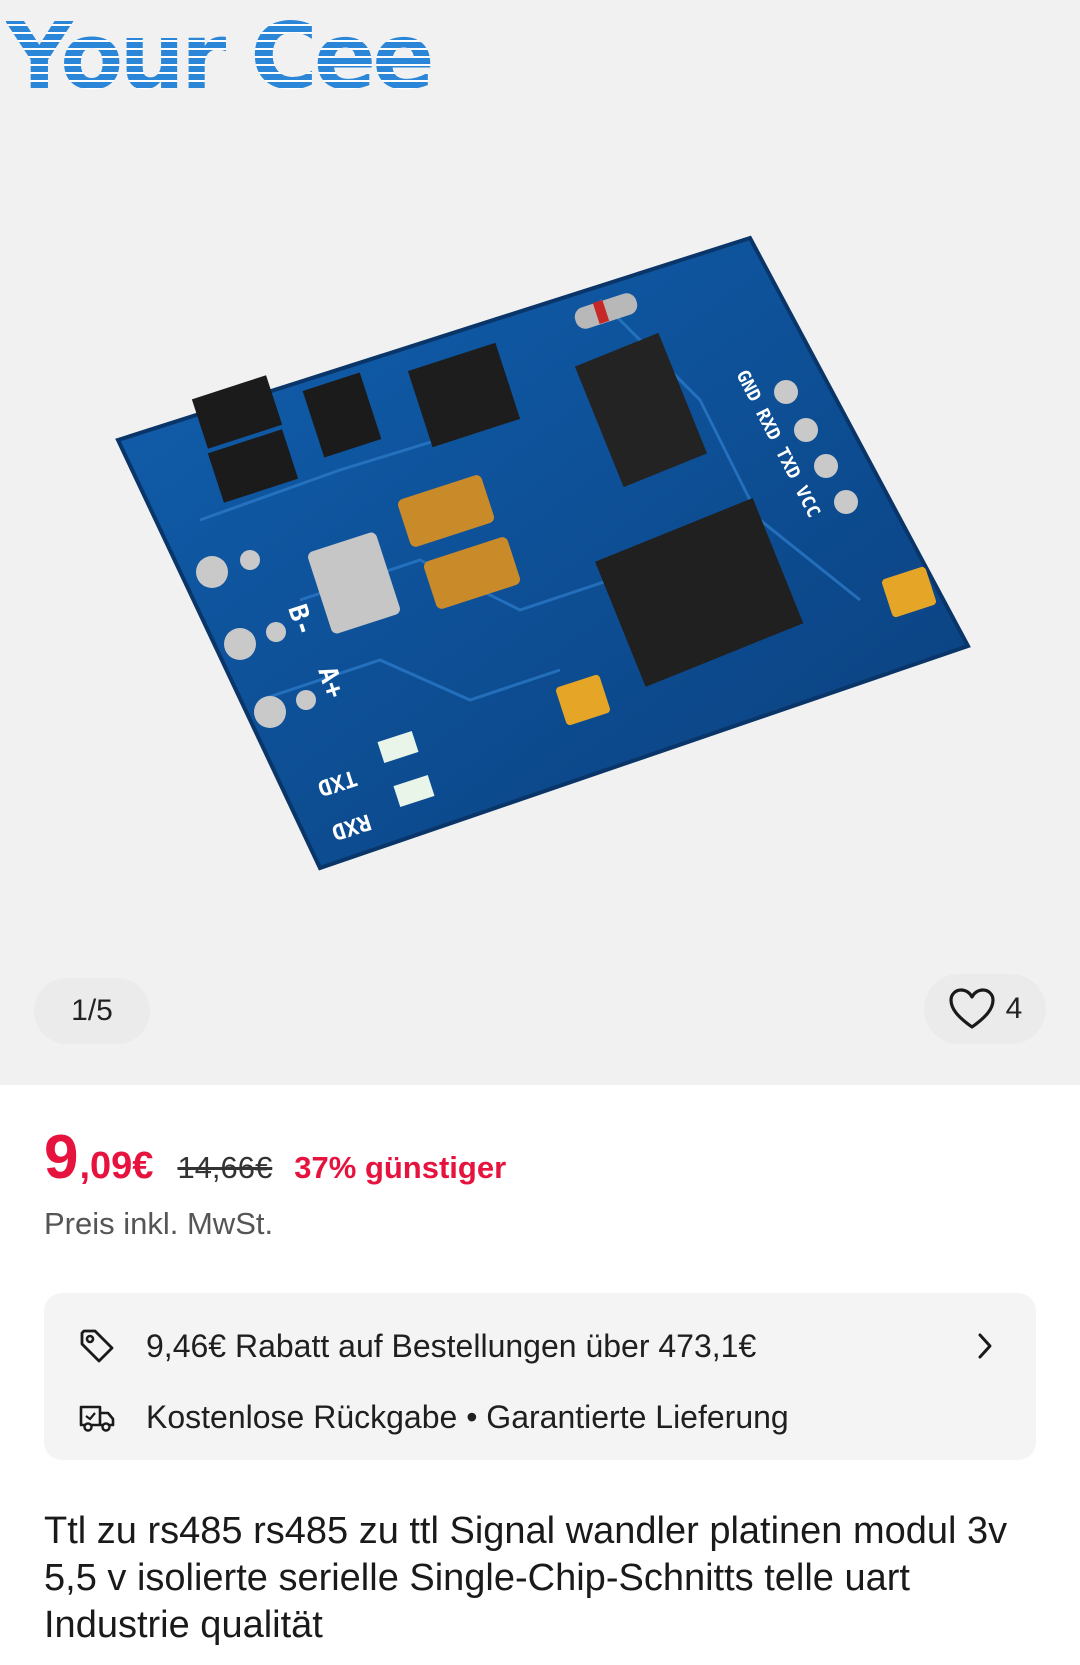 This screenshot has height=1665, width=1080. I want to click on original-price: 14,66€, so click(225, 1167).